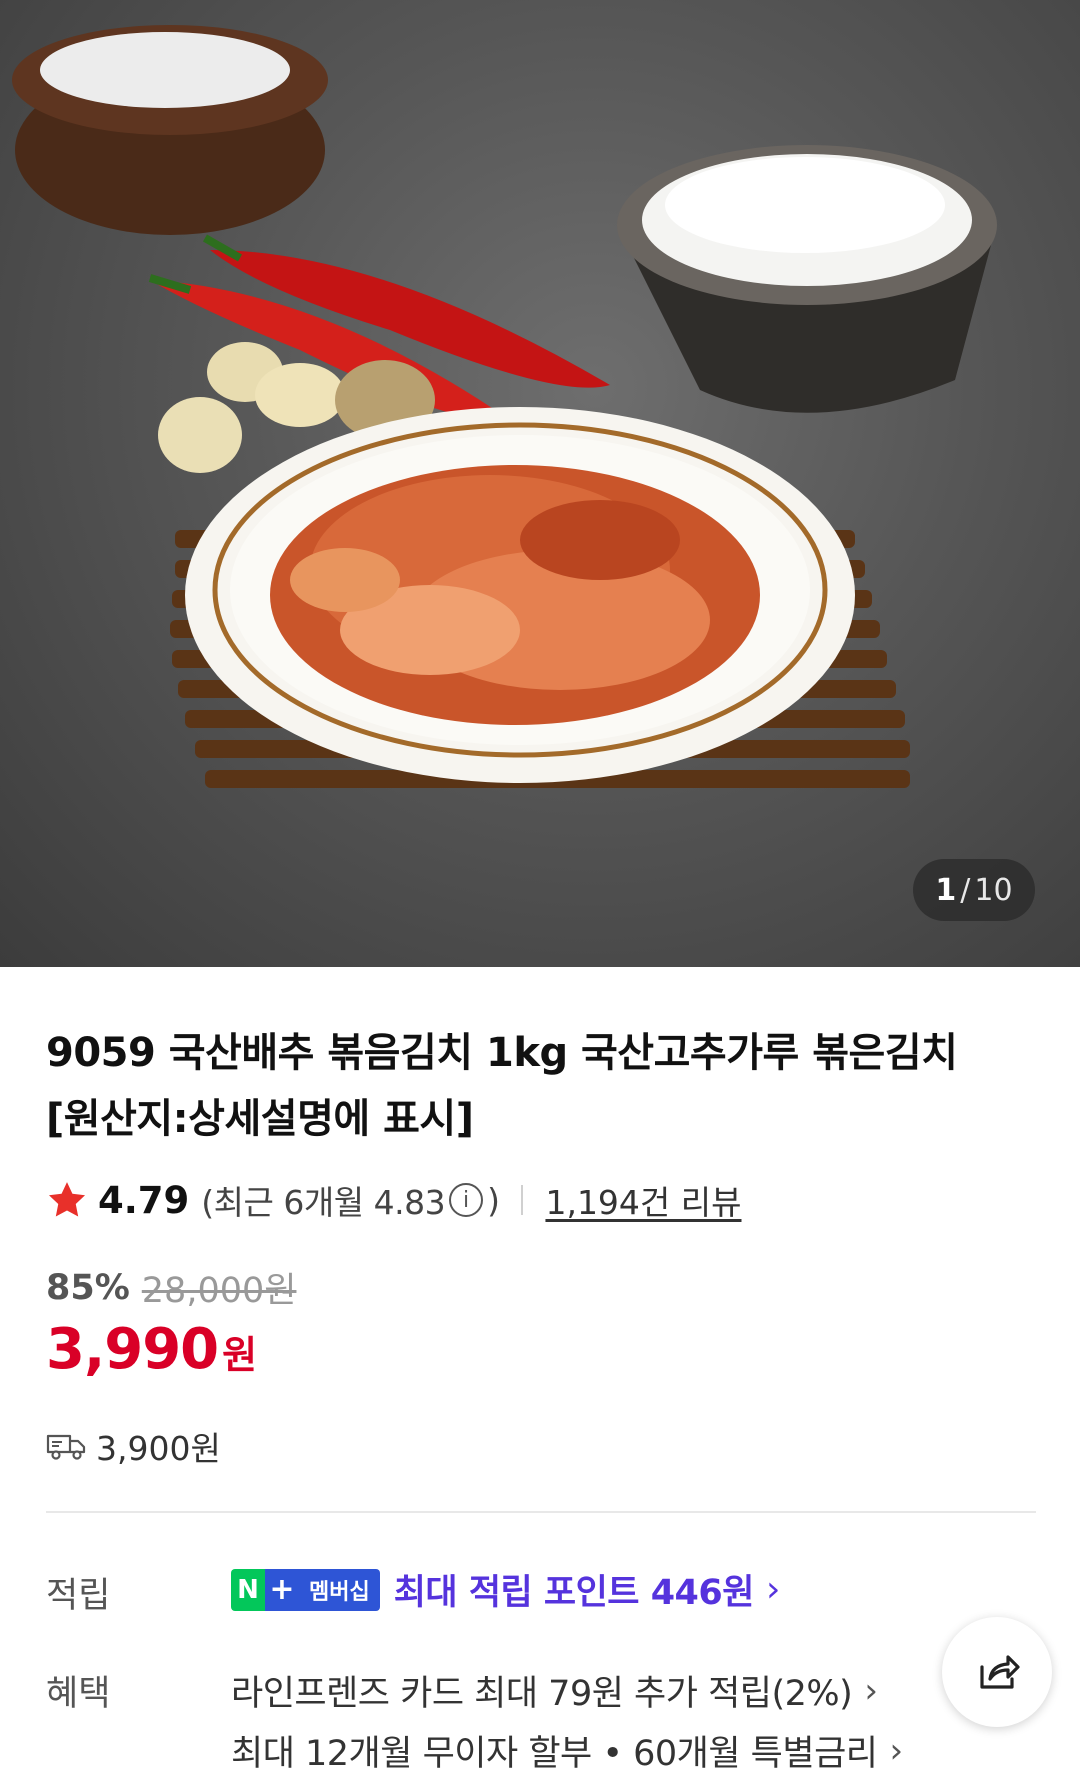 The height and width of the screenshot is (1777, 1080). Describe the element at coordinates (522, 1200) in the screenshot. I see `divider` at that location.